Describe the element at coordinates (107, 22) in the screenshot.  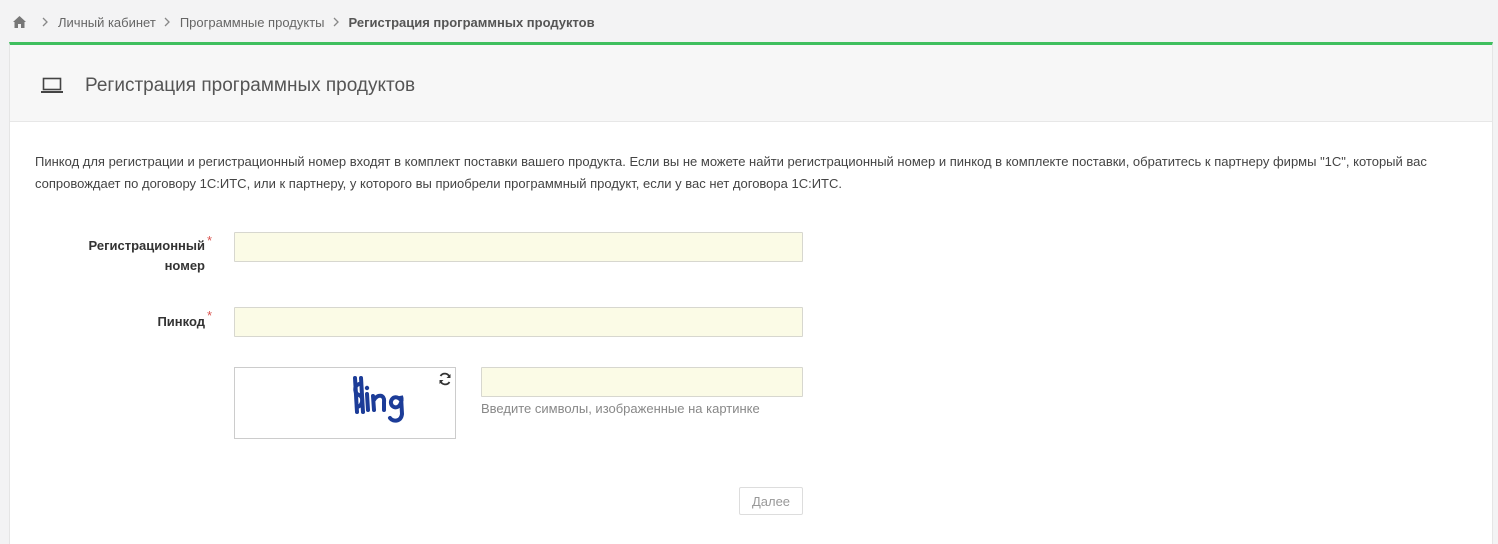
I see `breadcrumb-item-cabinet: Личный кабинет` at that location.